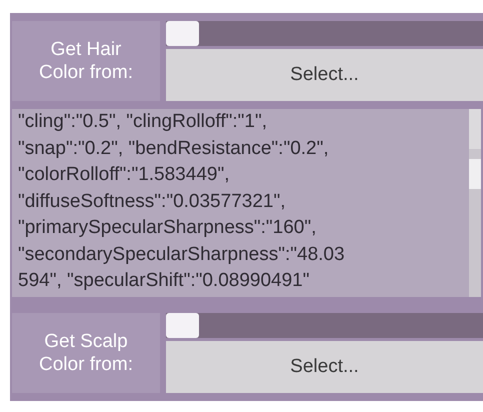 The width and height of the screenshot is (483, 412). I want to click on field-label: Get Scalp Color from:, so click(86, 353).